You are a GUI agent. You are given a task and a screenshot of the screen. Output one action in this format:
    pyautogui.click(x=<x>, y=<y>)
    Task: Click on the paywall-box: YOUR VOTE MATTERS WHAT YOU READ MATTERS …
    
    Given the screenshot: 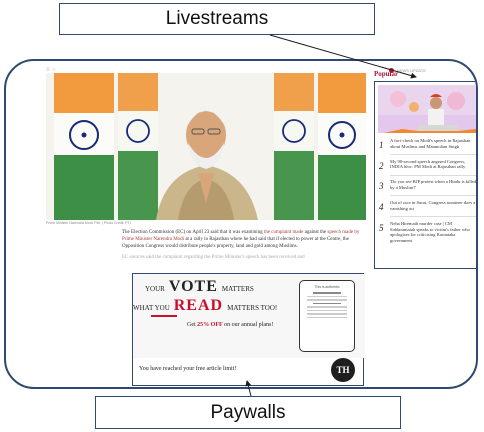 What is the action you would take?
    pyautogui.click(x=248, y=329)
    